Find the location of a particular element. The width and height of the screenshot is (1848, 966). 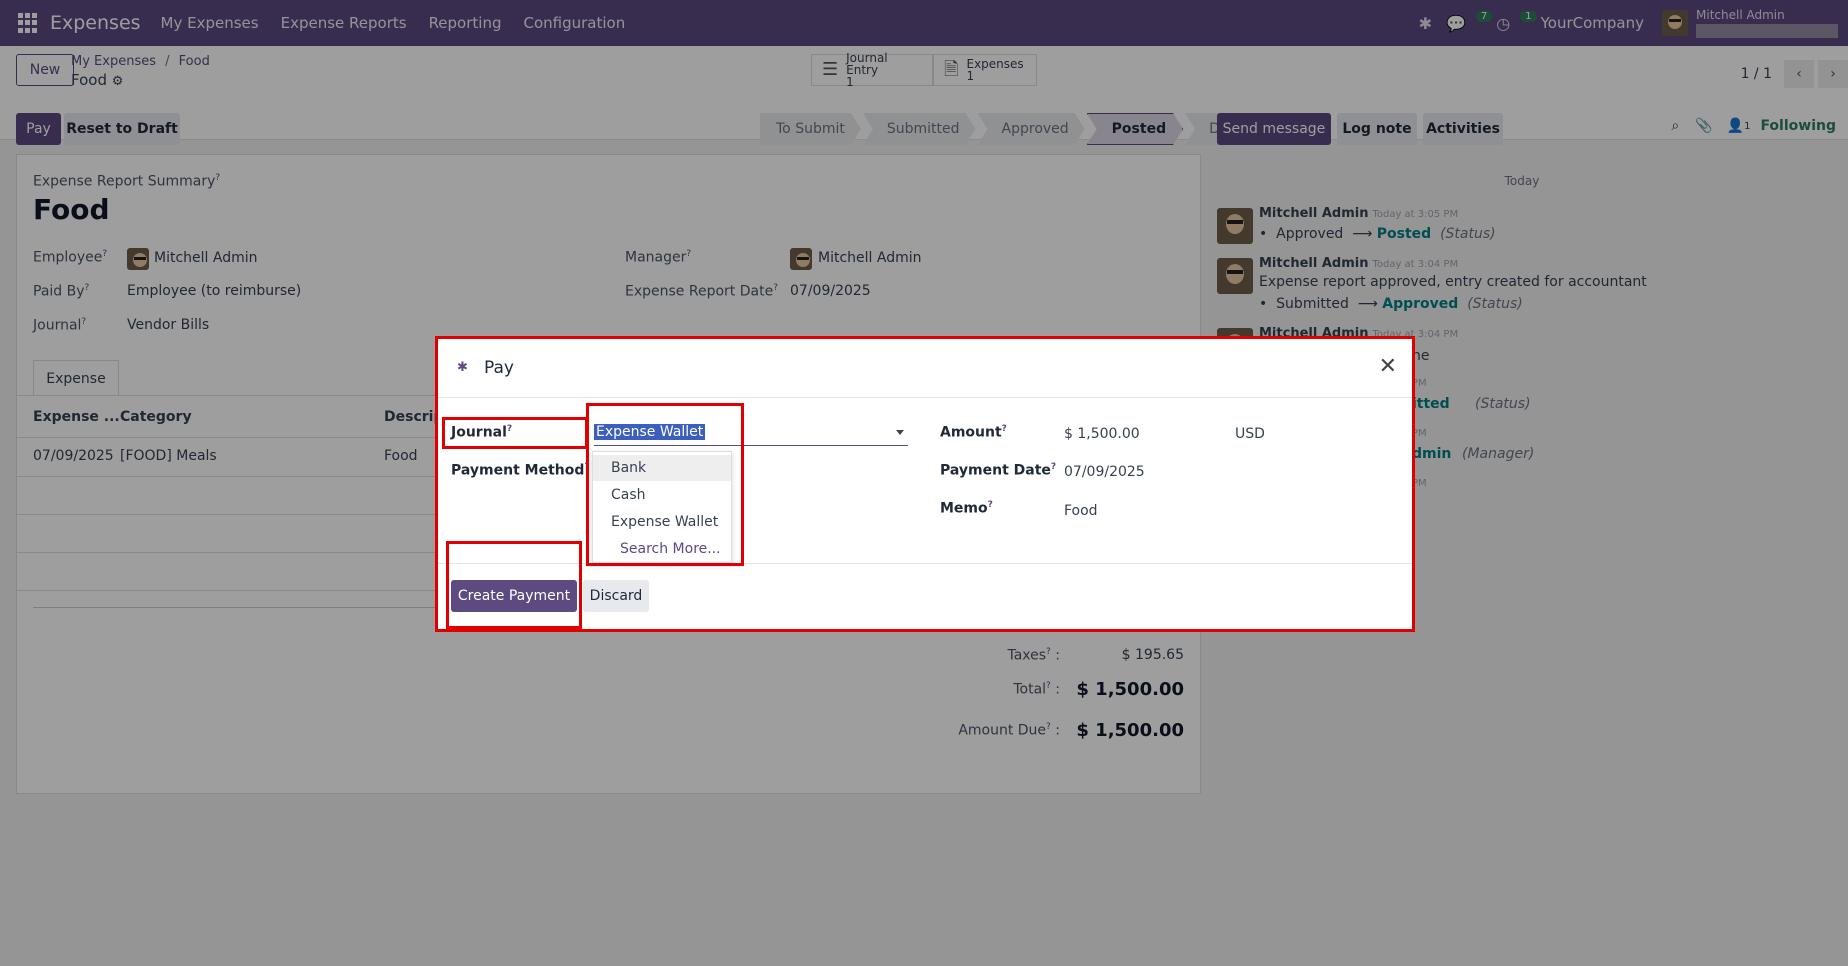

amount-value: $ 1,500.00 is located at coordinates (1102, 434).